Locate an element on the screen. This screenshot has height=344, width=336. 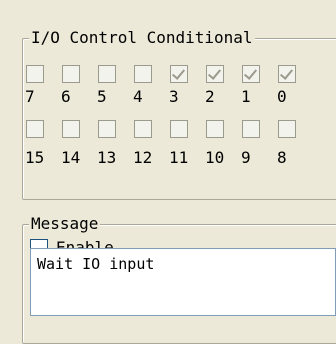
io-bit-14-checkbox is located at coordinates (71, 129).